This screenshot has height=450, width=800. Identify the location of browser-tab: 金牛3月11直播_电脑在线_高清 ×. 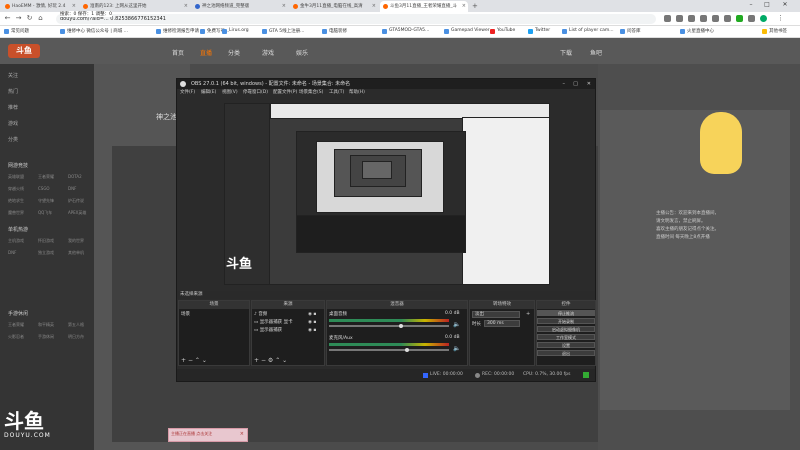
(334, 6).